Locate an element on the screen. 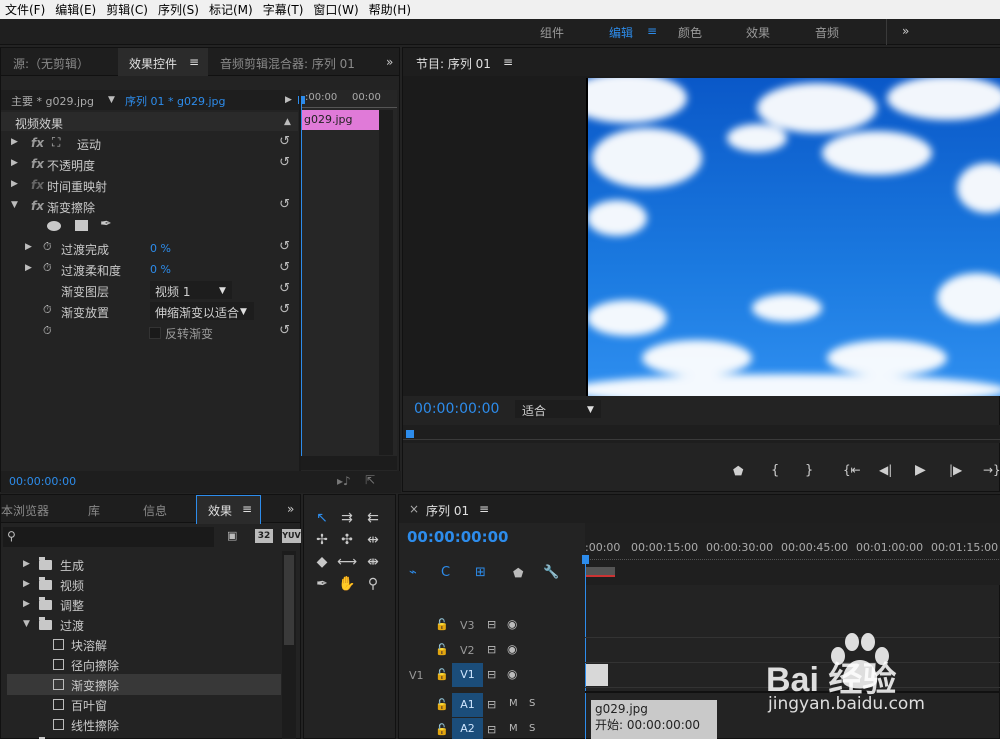 The image size is (1000, 739). ec-clip-block: g029.jpg is located at coordinates (340, 120).